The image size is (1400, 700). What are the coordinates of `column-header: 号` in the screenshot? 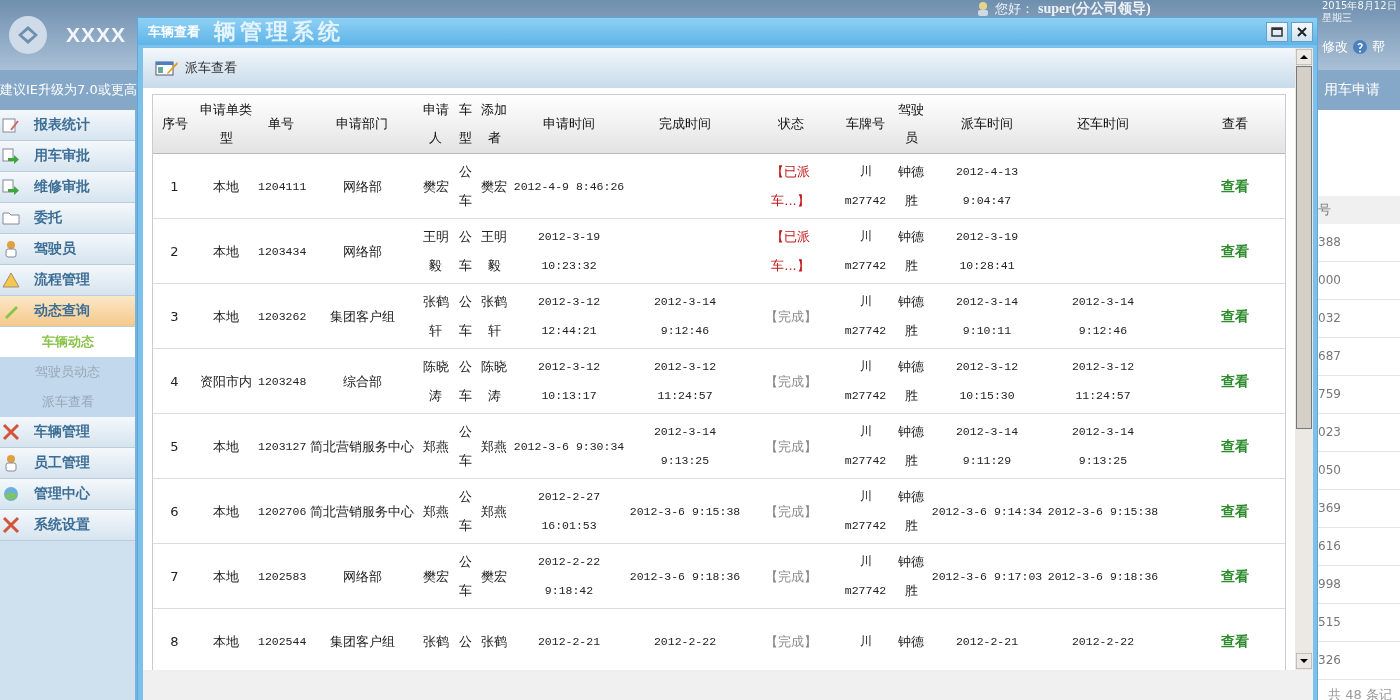 It's located at (1358, 210).